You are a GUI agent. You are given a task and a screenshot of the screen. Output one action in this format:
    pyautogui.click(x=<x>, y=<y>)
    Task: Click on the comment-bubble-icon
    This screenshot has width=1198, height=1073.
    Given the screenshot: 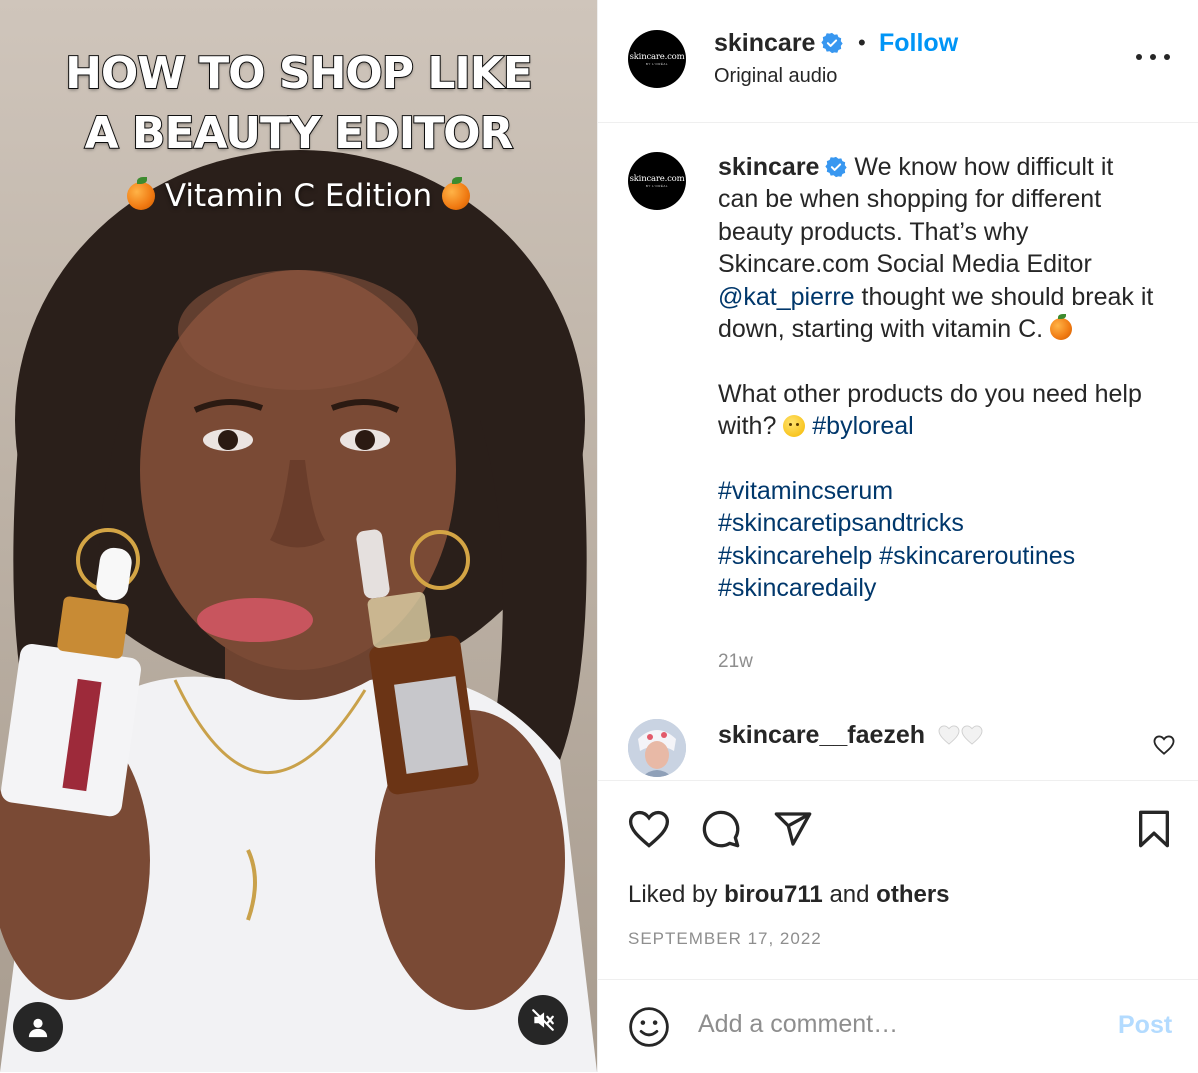 What is the action you would take?
    pyautogui.click(x=721, y=829)
    